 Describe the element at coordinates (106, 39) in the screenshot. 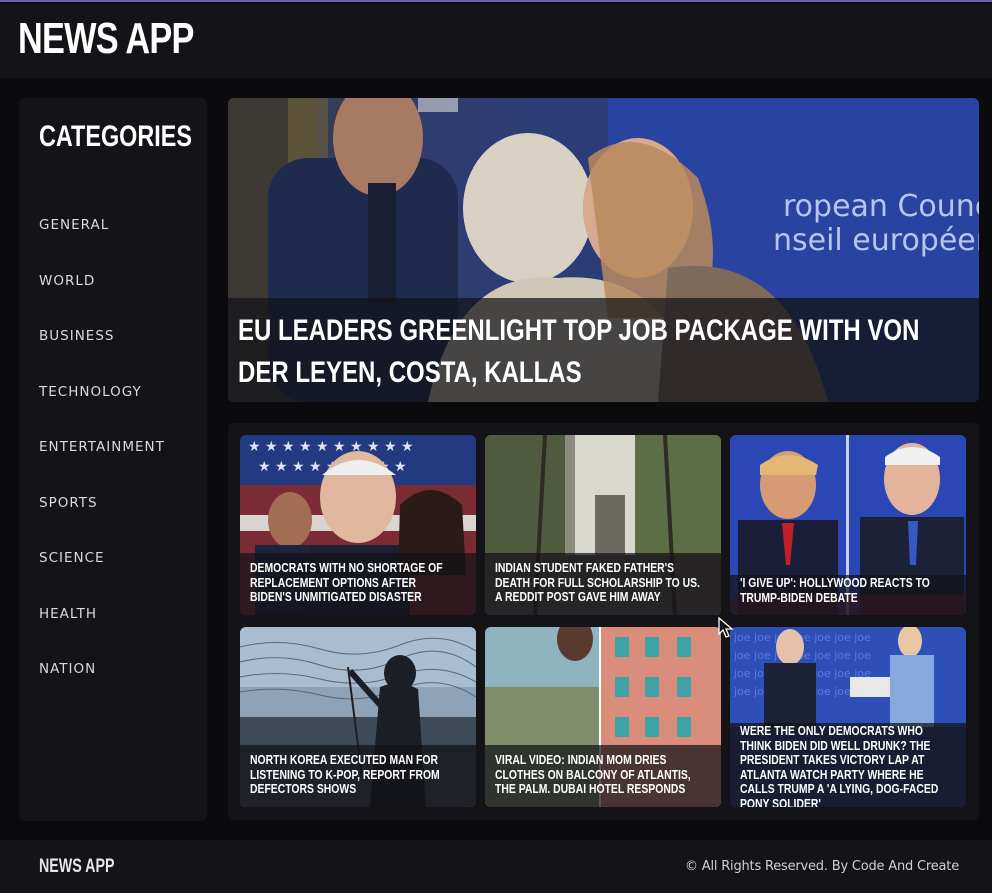

I see `app-logo: NEWS APP` at that location.